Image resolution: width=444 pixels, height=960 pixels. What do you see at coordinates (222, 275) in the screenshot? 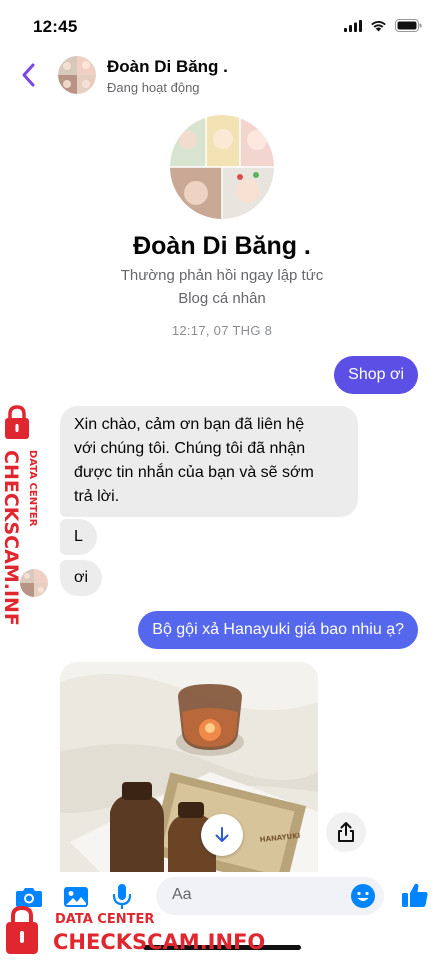
I see `response-note: Thường phản hồi ngay lập tức` at bounding box center [222, 275].